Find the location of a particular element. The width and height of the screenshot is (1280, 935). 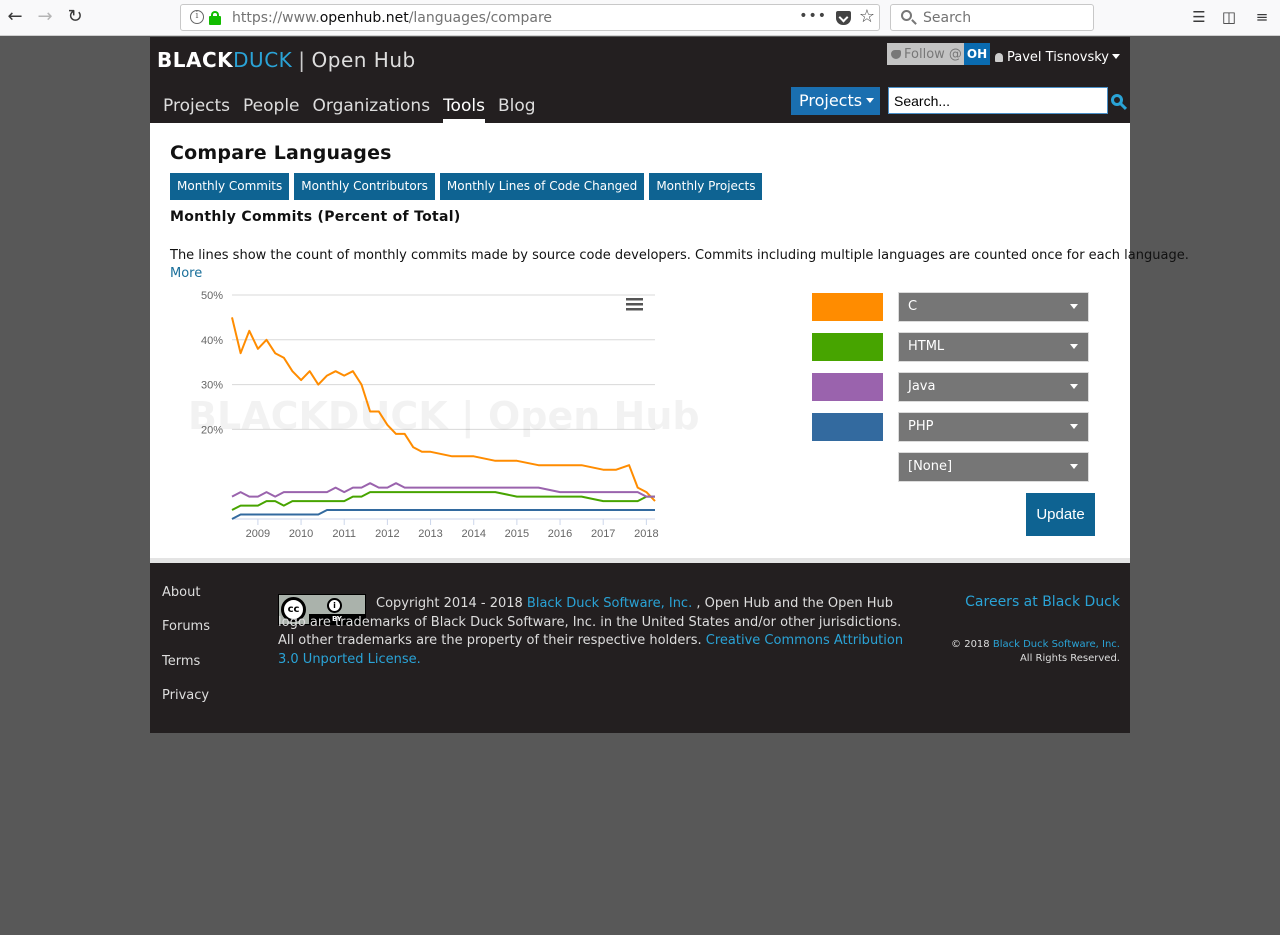

nav-blog: Blog is located at coordinates (517, 109).